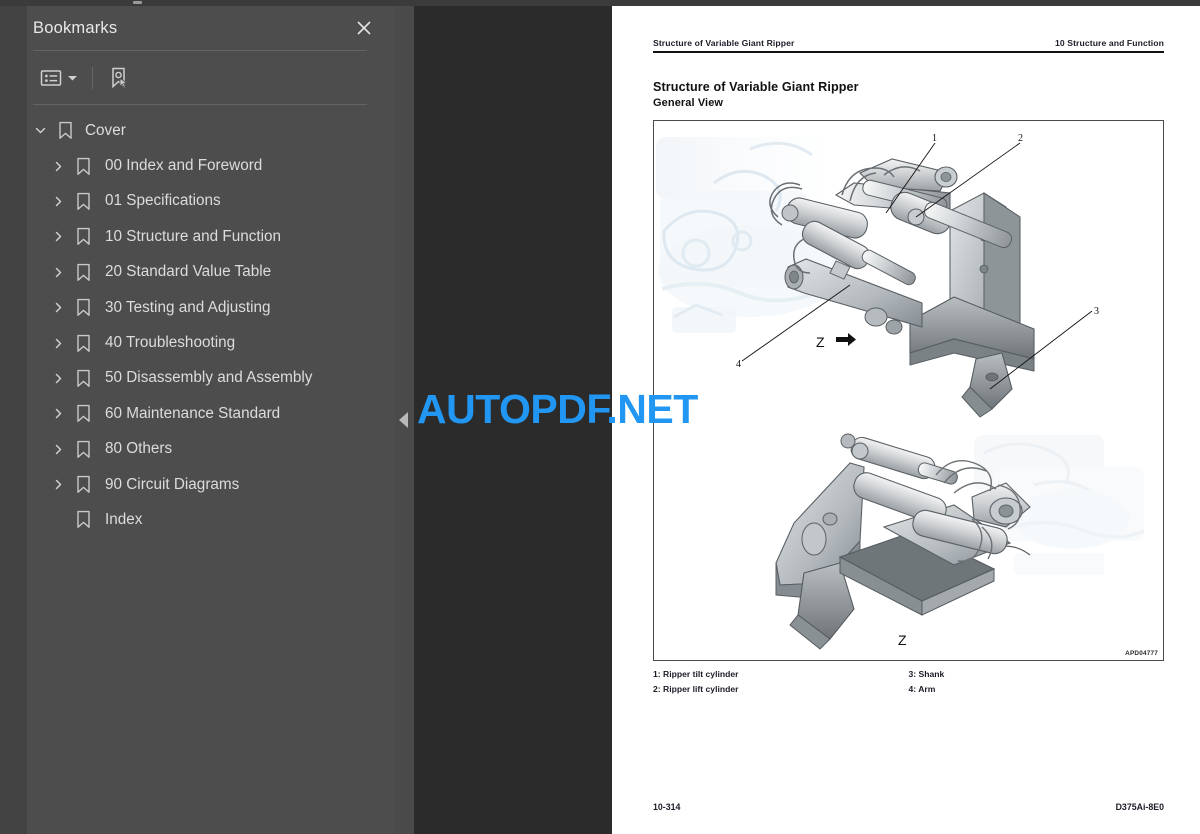  What do you see at coordinates (724, 43) in the screenshot?
I see `running-header-left: Structure of Variable Giant Ripper` at bounding box center [724, 43].